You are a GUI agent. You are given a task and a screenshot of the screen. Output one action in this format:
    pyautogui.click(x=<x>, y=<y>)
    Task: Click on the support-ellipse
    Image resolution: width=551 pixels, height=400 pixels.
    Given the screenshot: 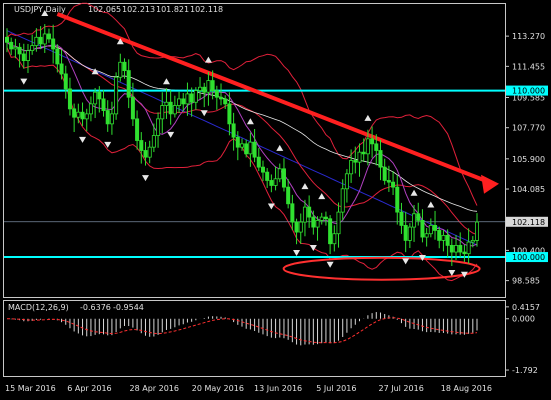 What is the action you would take?
    pyautogui.click(x=381, y=268)
    